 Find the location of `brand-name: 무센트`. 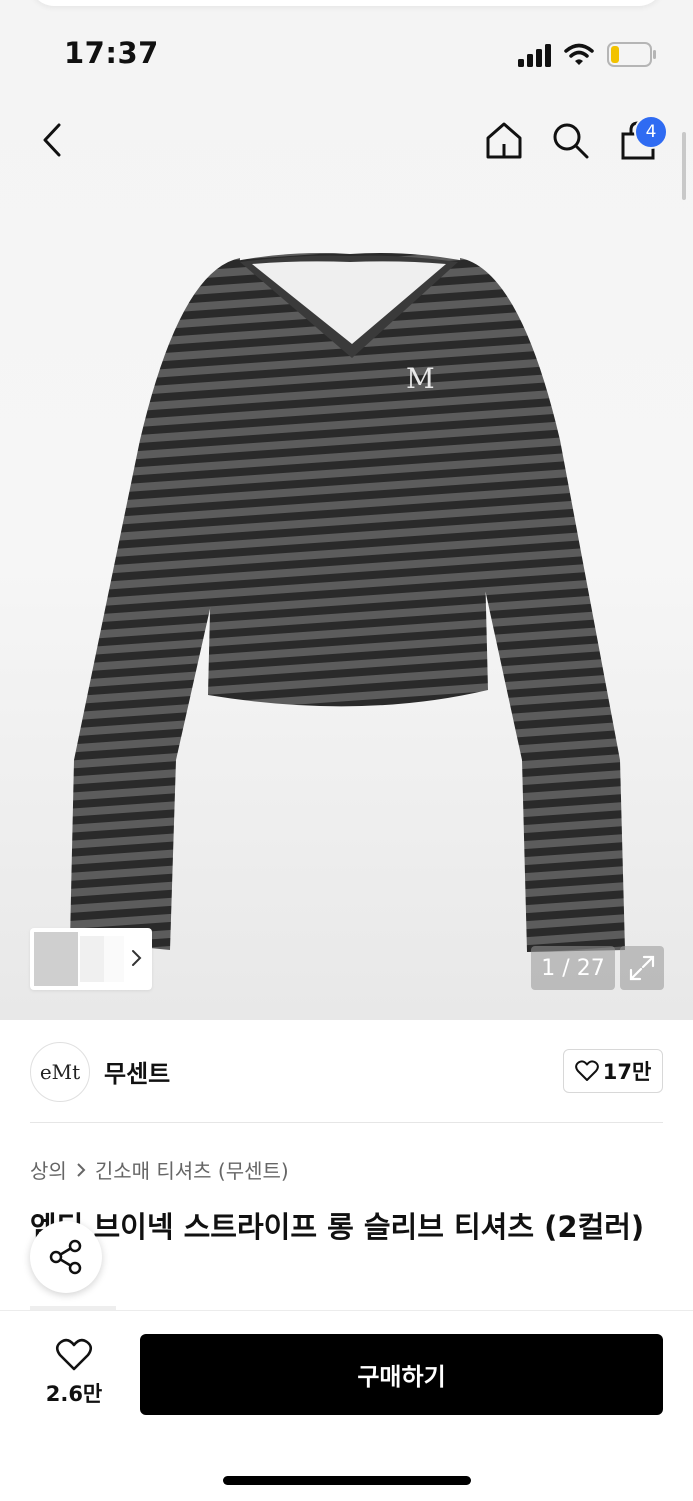

brand-name: 무센트 is located at coordinates (137, 1071).